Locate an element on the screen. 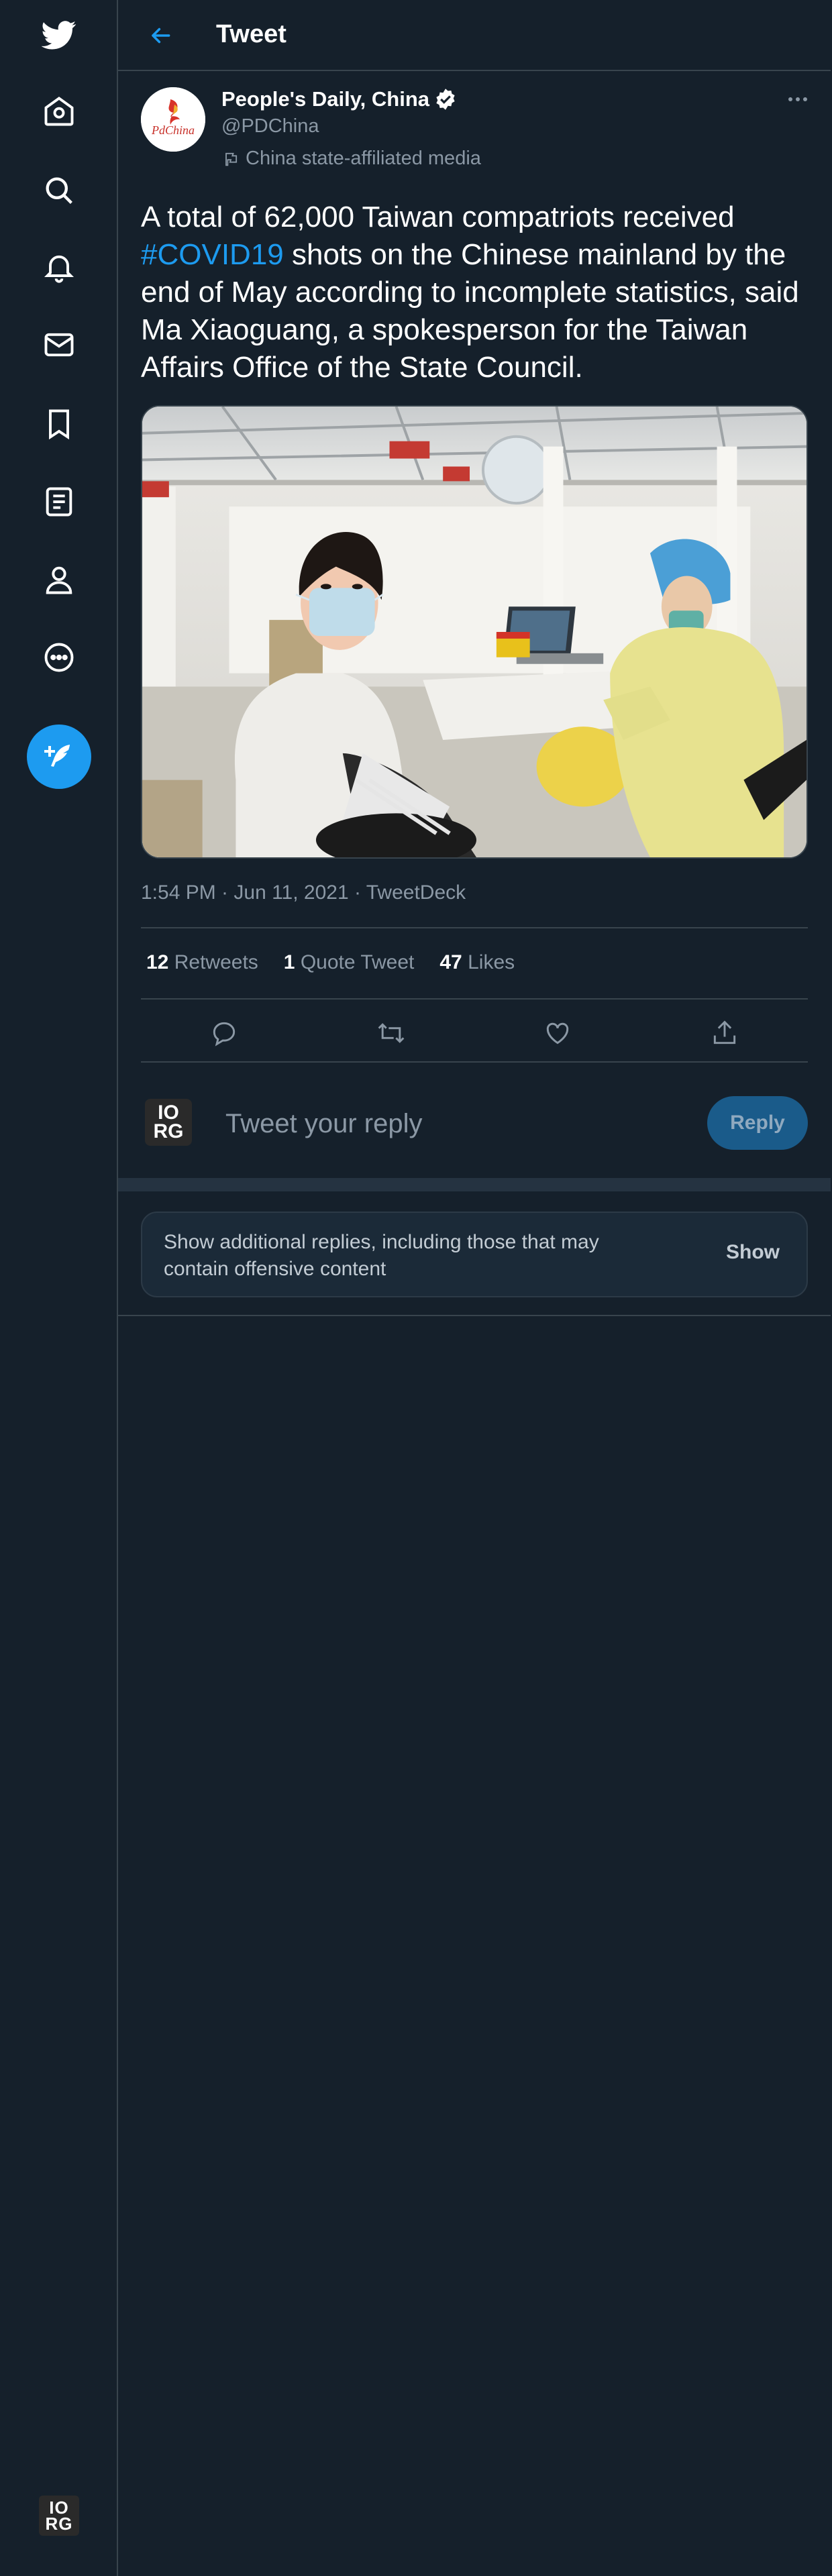  state-media-label-text: China state-affiliated media is located at coordinates (364, 158).